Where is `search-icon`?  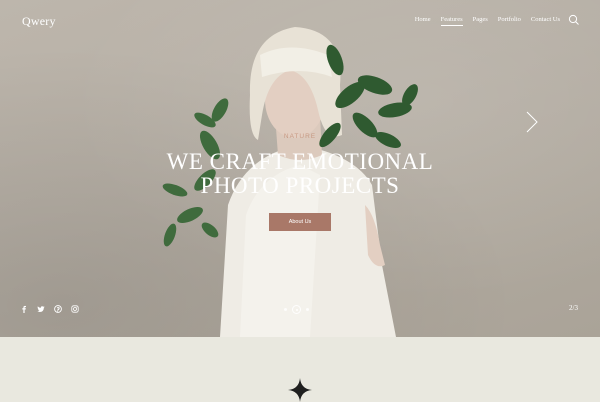 search-icon is located at coordinates (574, 20).